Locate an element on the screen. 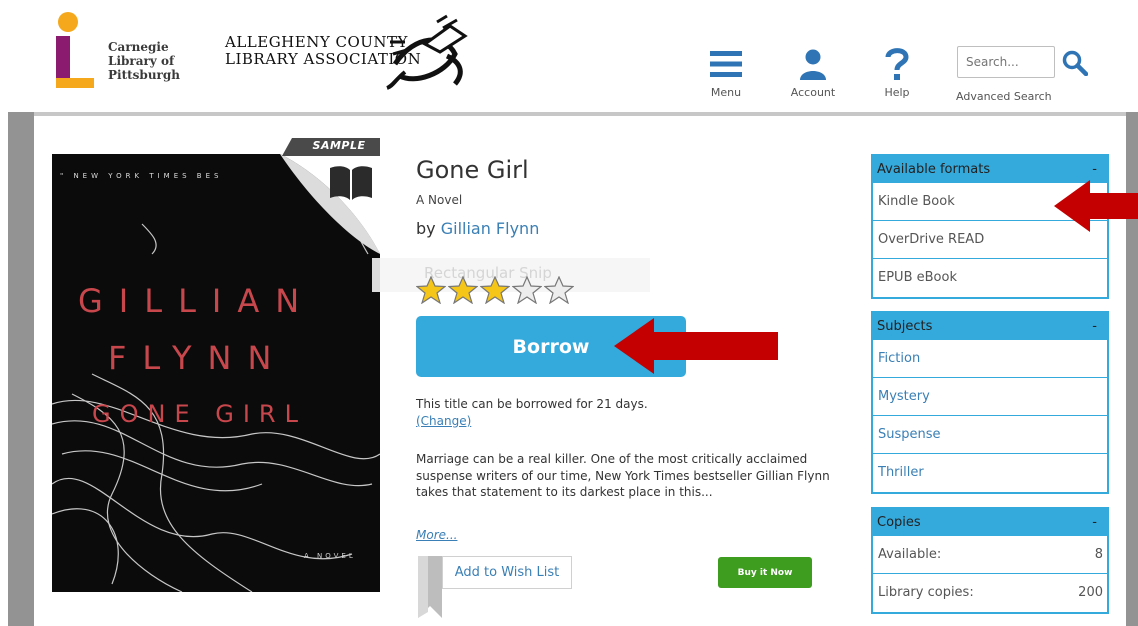 This screenshot has height=626, width=1138. carnegie-library-logo: Carnegie Library of Pittsburgh is located at coordinates (122, 55).